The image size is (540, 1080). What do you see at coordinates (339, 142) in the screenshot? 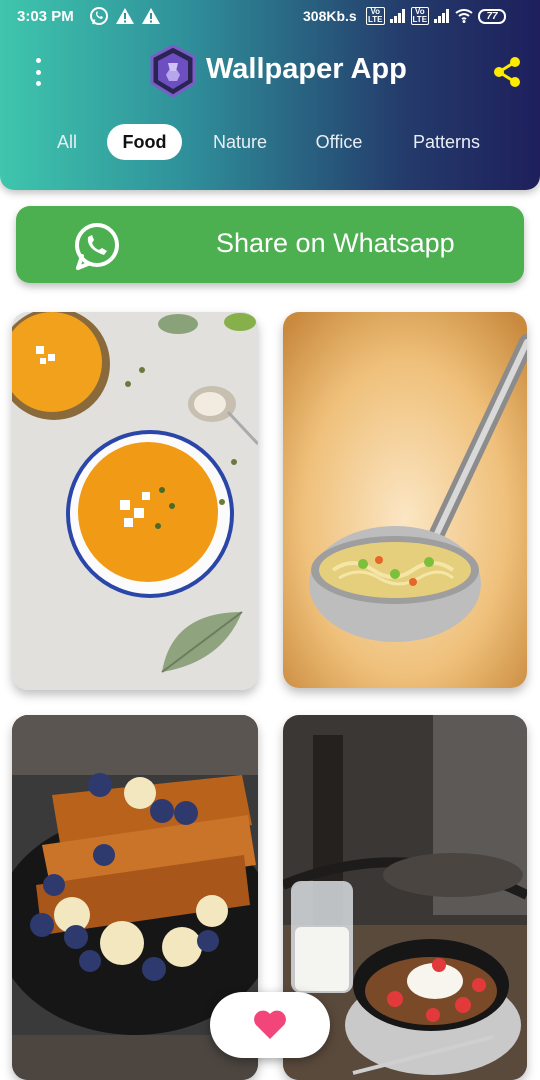
I see `tab-office: Office` at bounding box center [339, 142].